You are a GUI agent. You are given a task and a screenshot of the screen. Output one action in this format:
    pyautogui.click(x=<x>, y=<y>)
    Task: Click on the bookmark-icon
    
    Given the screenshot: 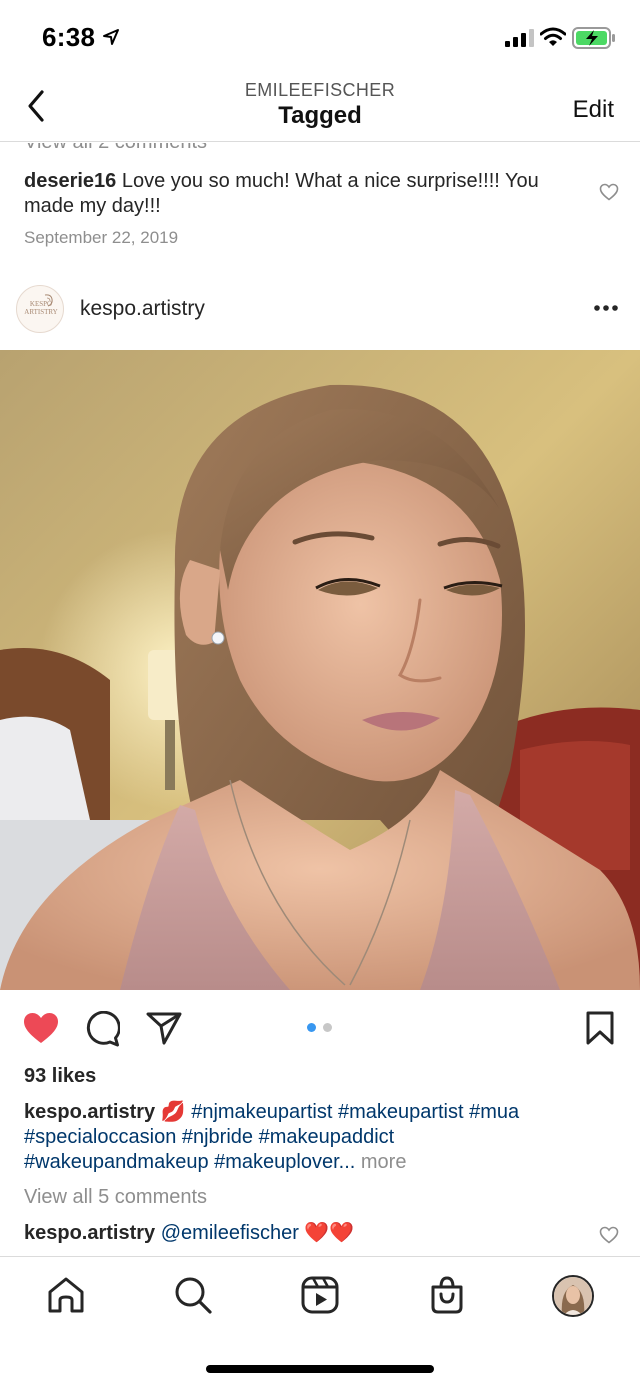 What is the action you would take?
    pyautogui.click(x=600, y=1028)
    